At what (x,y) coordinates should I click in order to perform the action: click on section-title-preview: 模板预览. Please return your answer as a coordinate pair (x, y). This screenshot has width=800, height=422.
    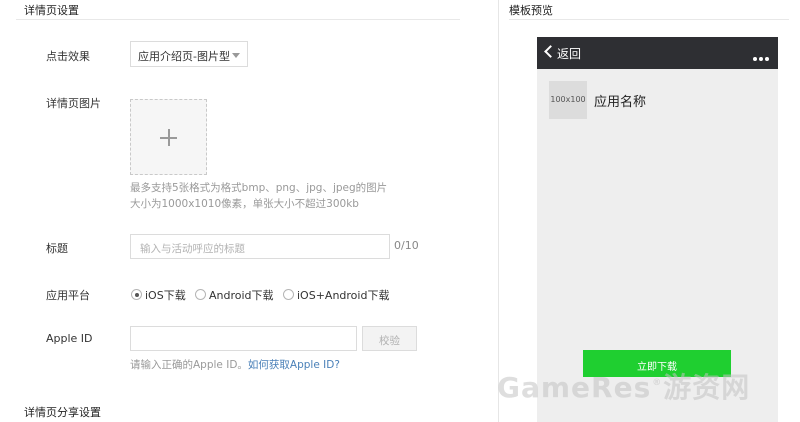
    Looking at the image, I should click on (531, 10).